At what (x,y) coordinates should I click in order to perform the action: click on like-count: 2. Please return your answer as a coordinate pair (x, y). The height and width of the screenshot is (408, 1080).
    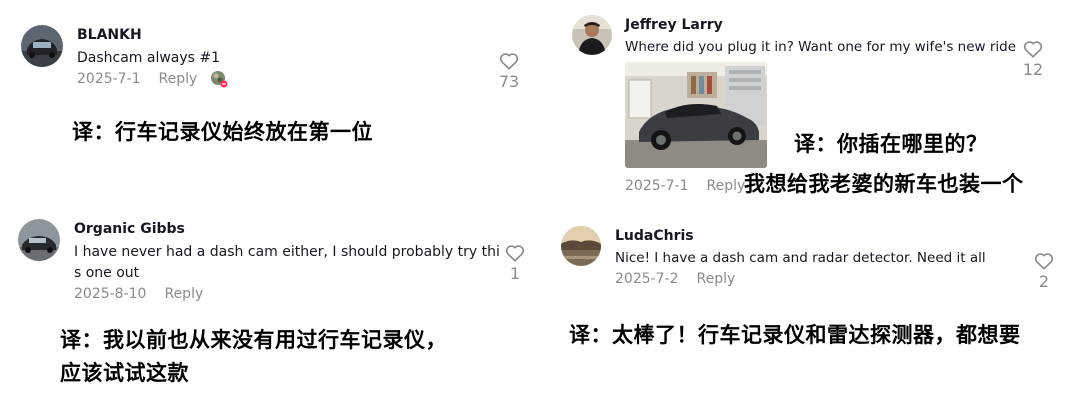
    Looking at the image, I should click on (1044, 281).